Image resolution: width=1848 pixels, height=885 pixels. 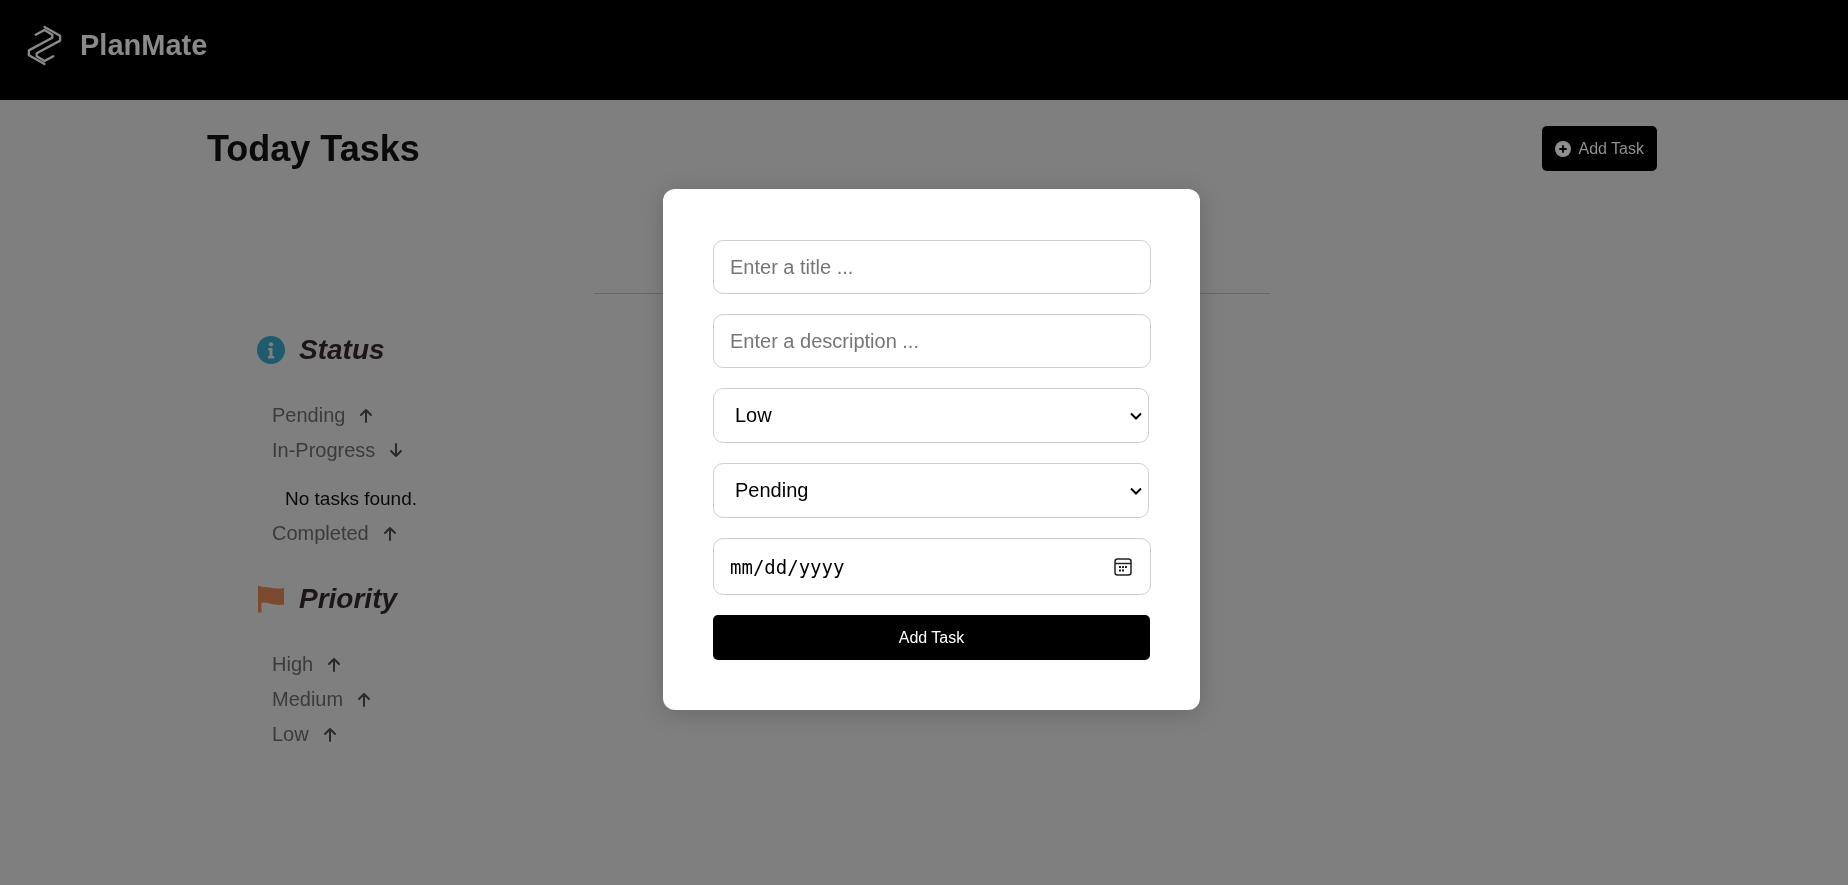 What do you see at coordinates (932, 566) in the screenshot?
I see `date-input: mm/dd/yyyy` at bounding box center [932, 566].